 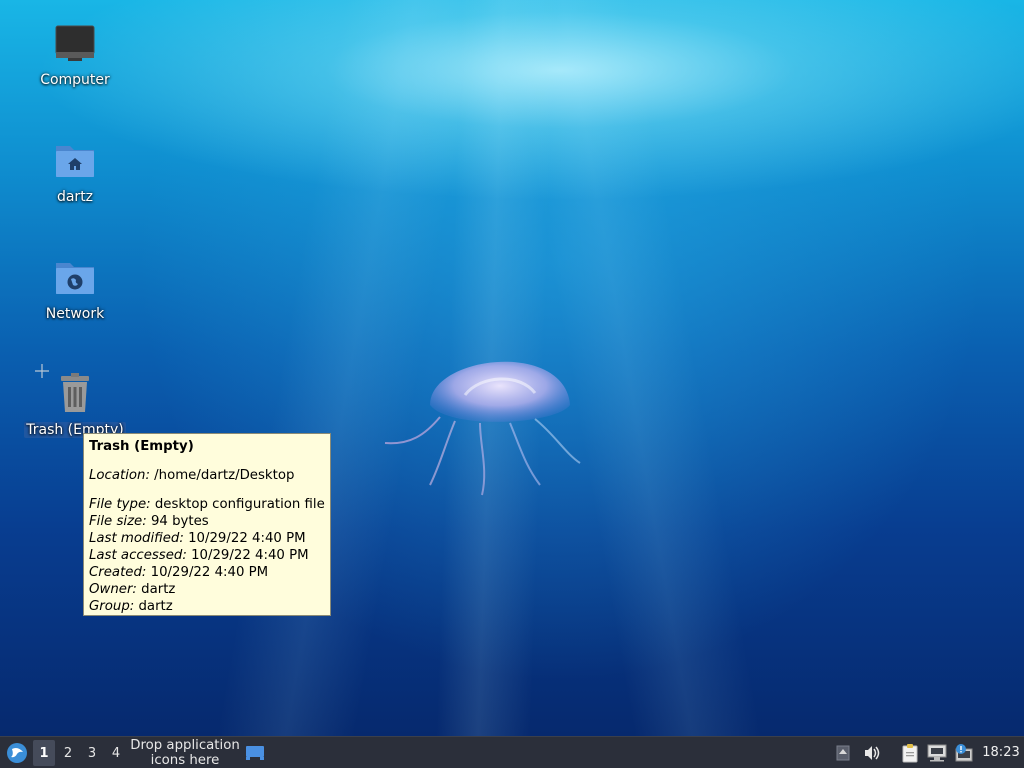 What do you see at coordinates (185, 745) in the screenshot?
I see `quick-launch-line1: Drop application` at bounding box center [185, 745].